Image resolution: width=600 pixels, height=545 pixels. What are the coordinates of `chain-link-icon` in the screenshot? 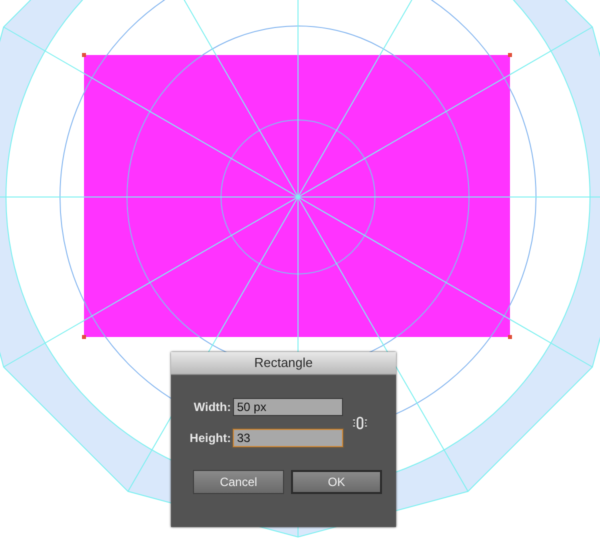 It's located at (360, 422).